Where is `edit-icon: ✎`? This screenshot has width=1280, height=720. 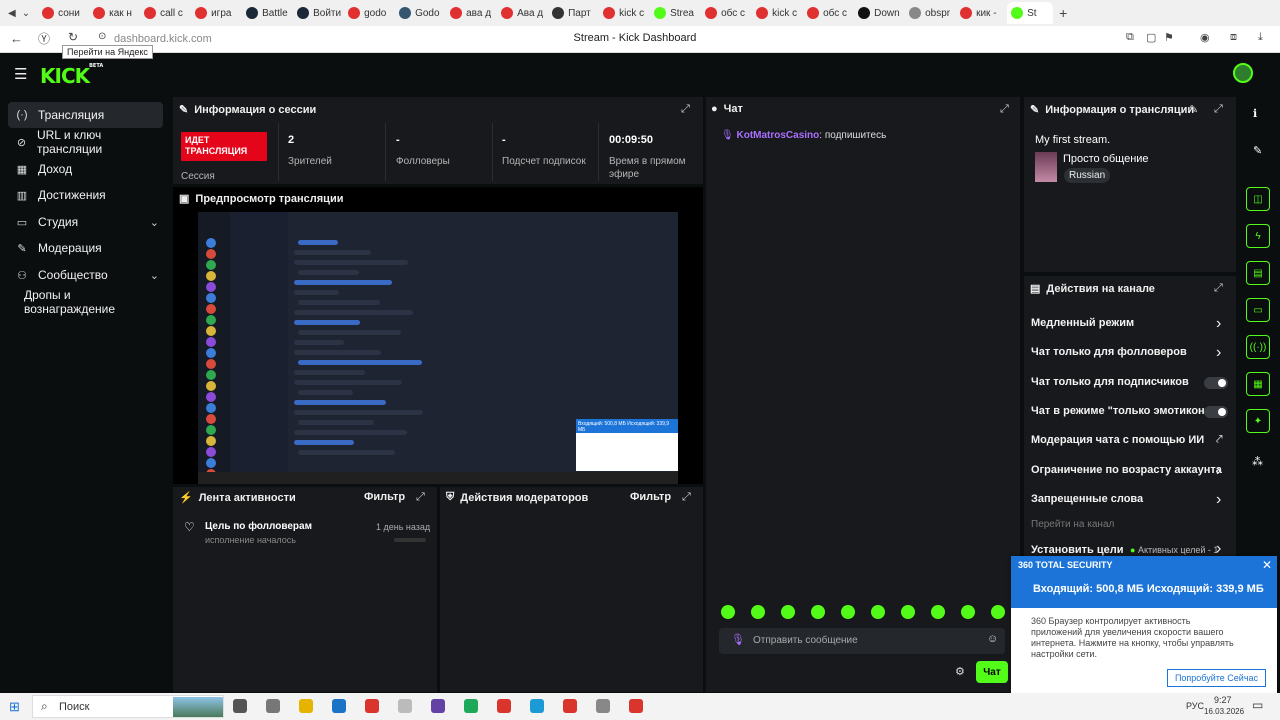
edit-icon: ✎ is located at coordinates (1193, 109).